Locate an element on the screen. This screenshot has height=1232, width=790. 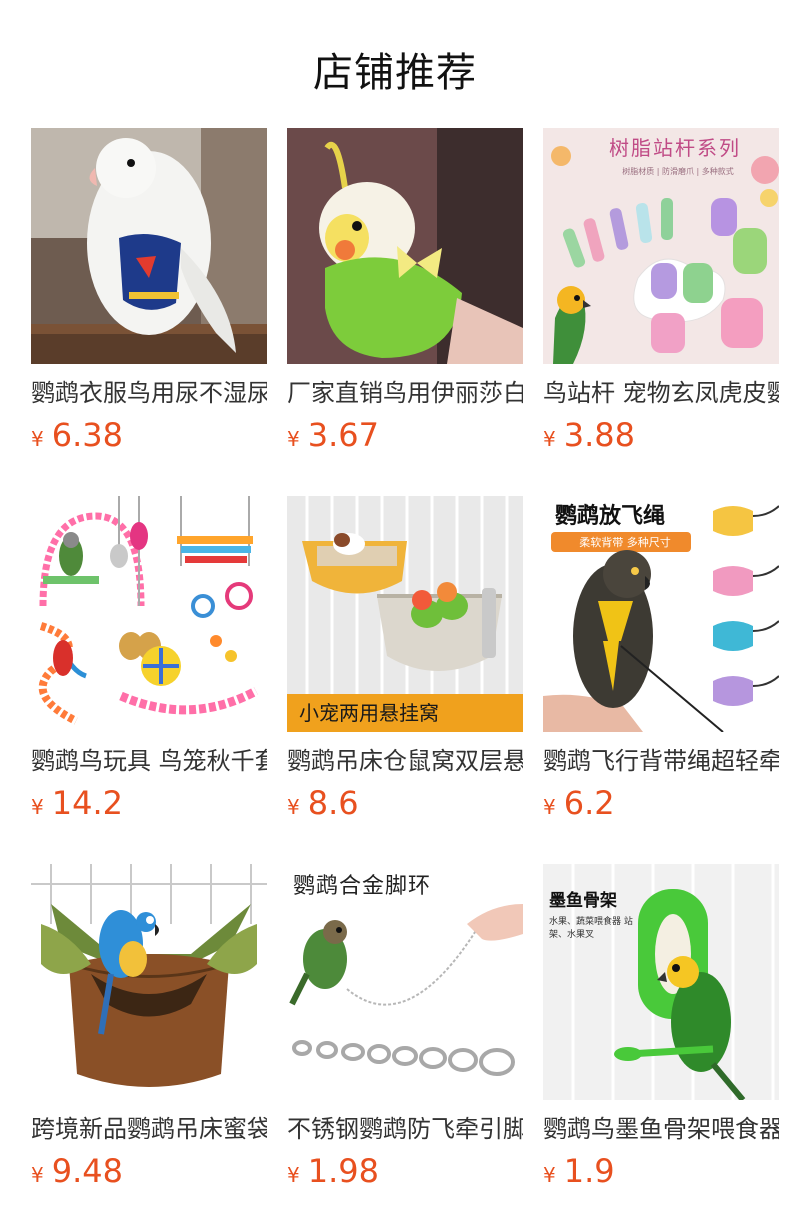
product-card: 鹦鹉衣服鸟用尿不湿尿布 ¥ 6.38 is located at coordinates (149, 292).